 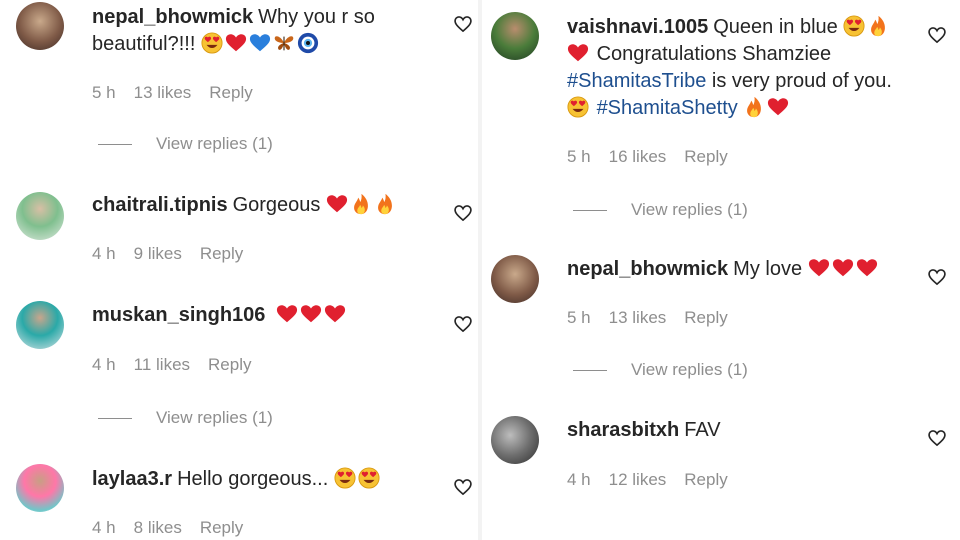 What do you see at coordinates (158, 253) in the screenshot?
I see `comment-likes: 9 likes` at bounding box center [158, 253].